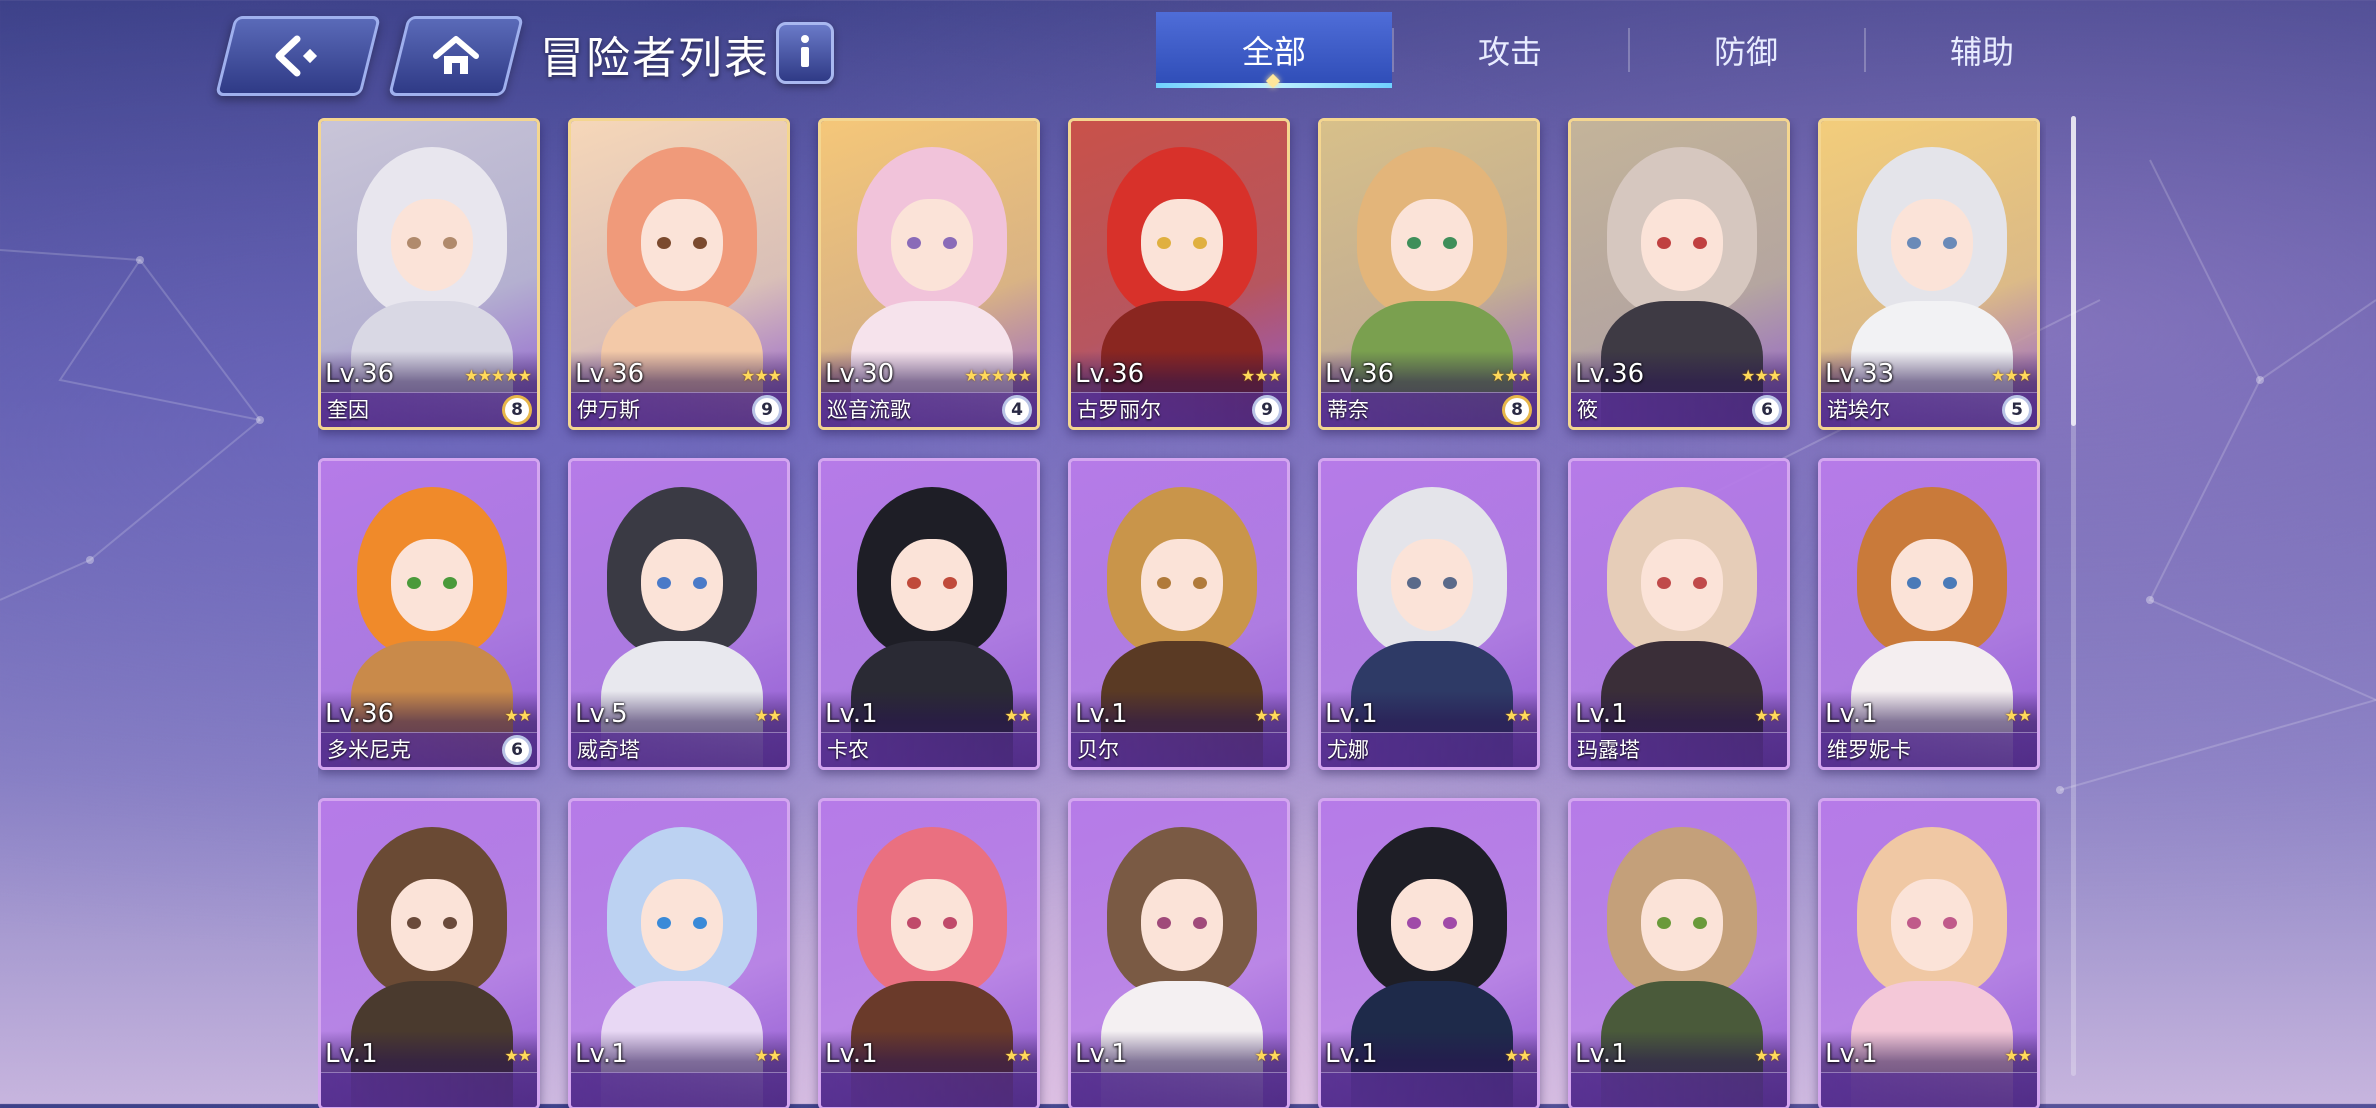  Describe the element at coordinates (1982, 50) in the screenshot. I see `tab-support: 辅助` at that location.